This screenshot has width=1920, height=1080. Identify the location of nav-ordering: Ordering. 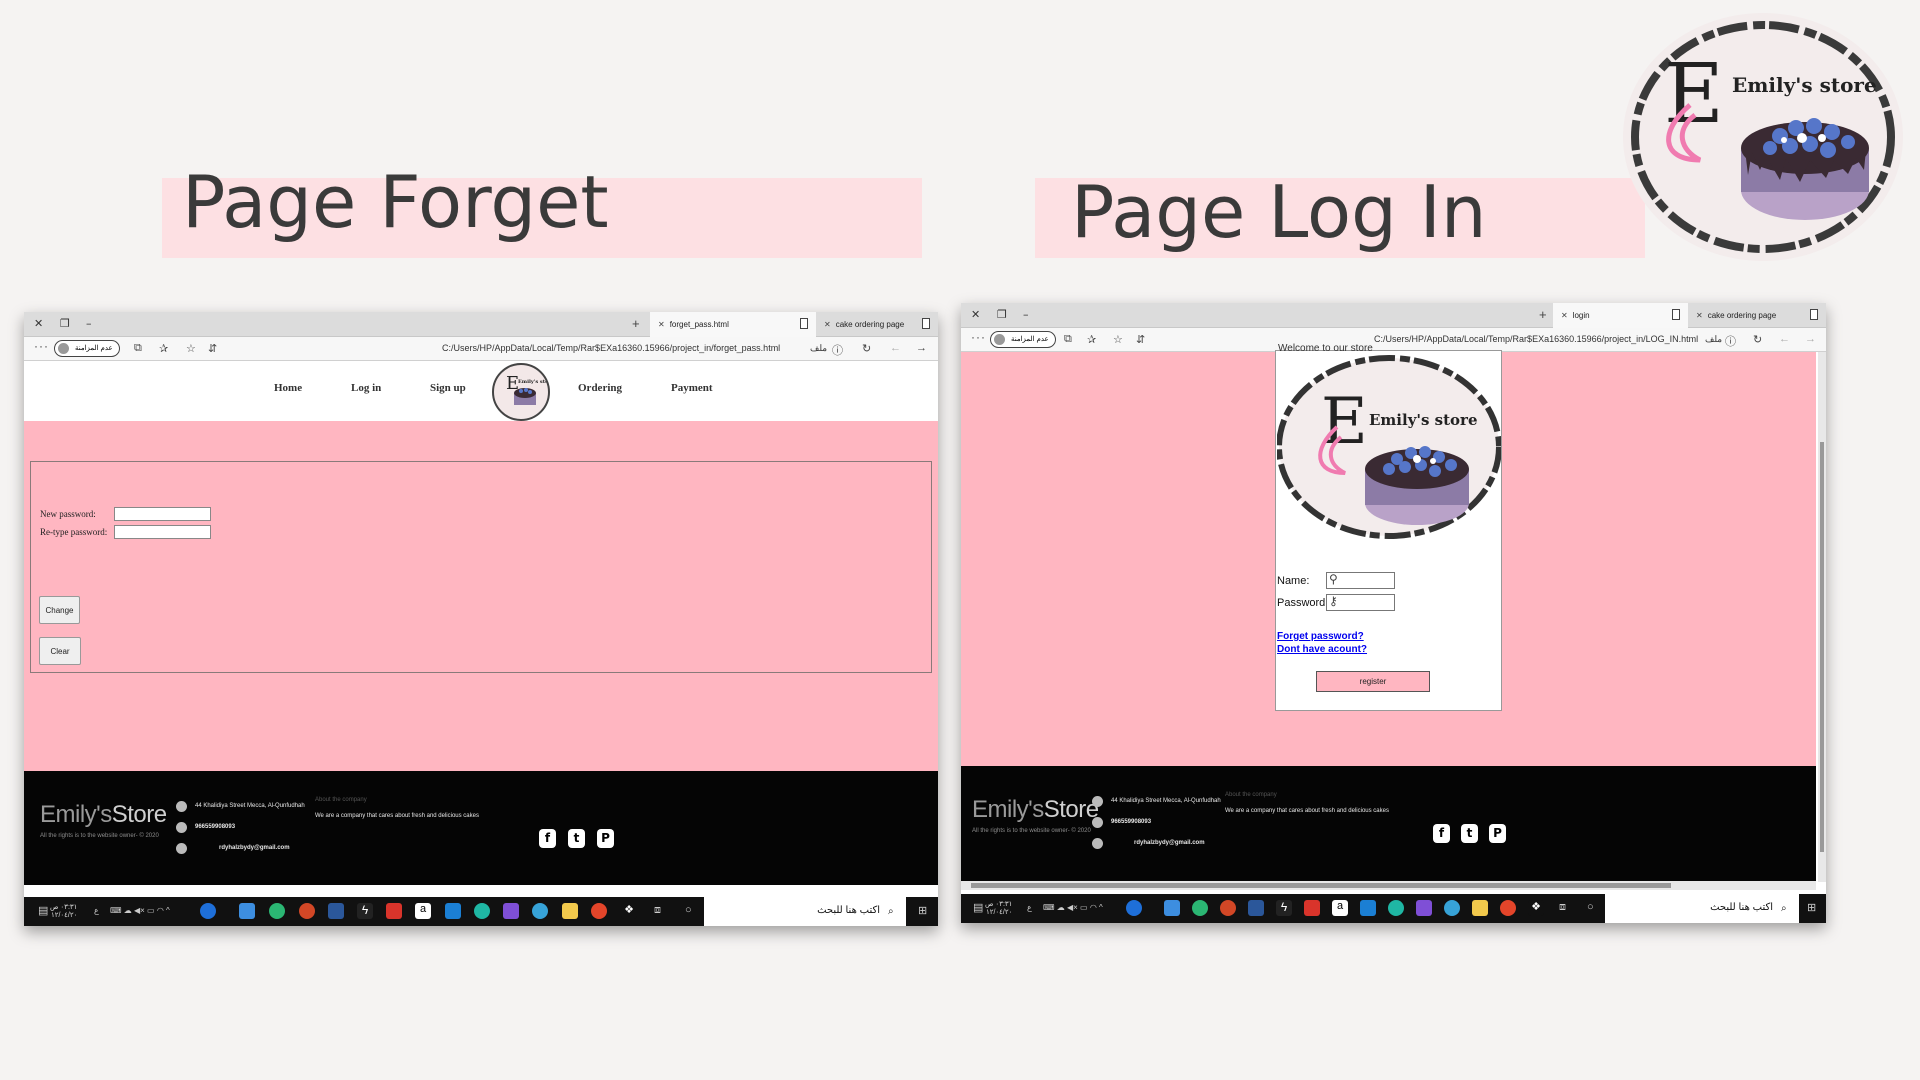
(600, 388).